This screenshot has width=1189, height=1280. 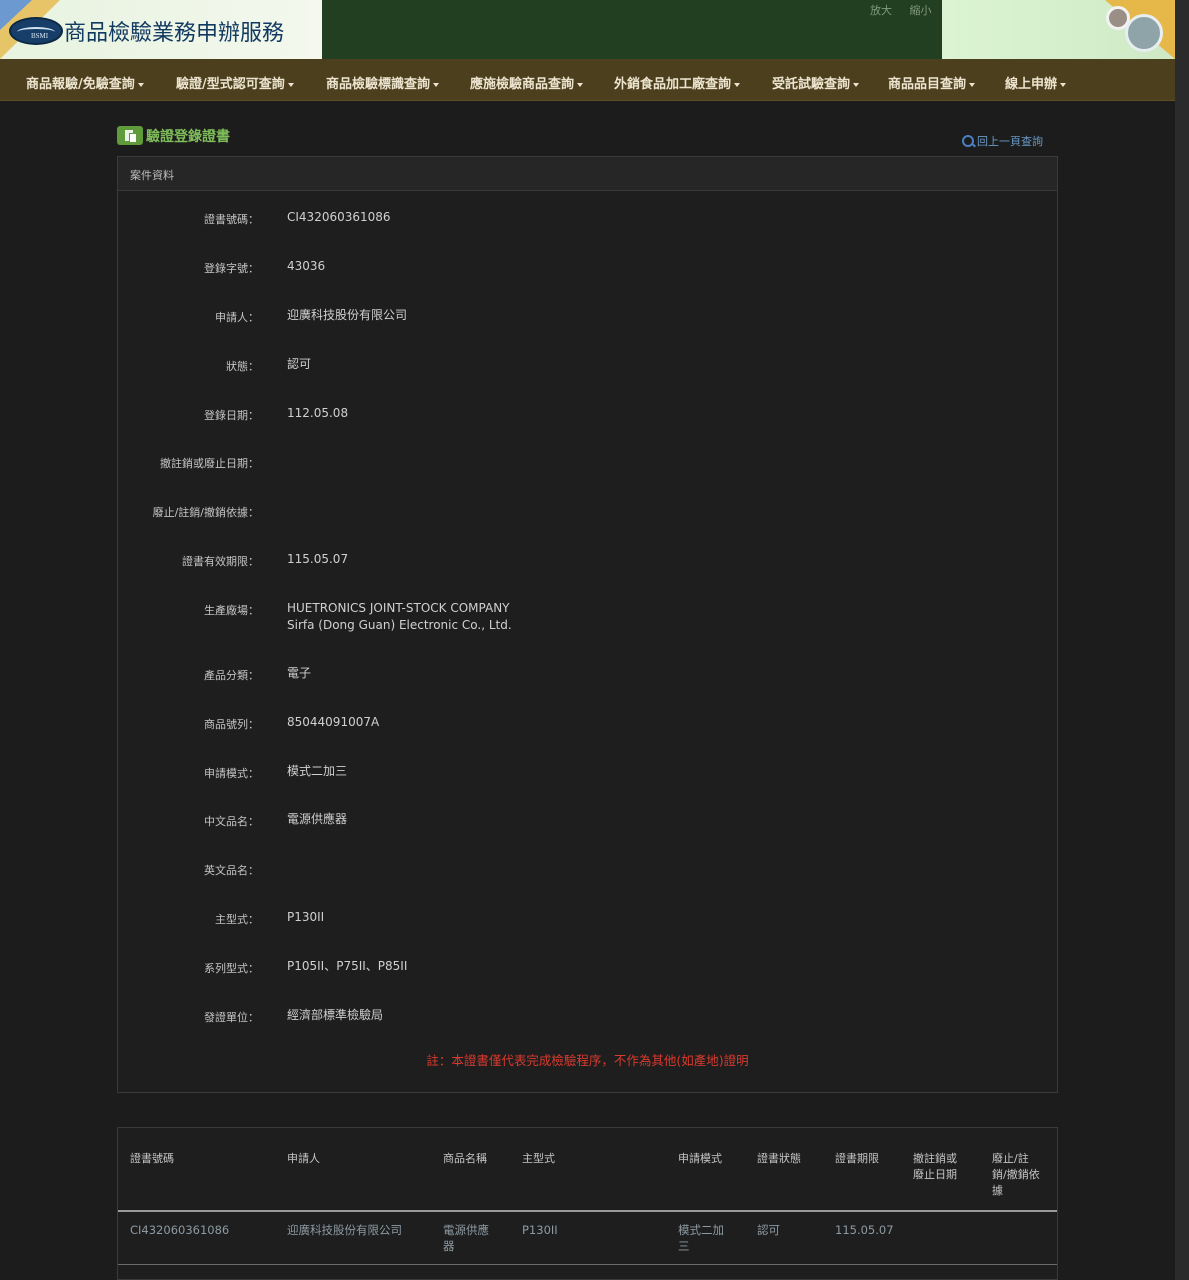 I want to click on field-label: 登錄字號：, so click(x=231, y=268).